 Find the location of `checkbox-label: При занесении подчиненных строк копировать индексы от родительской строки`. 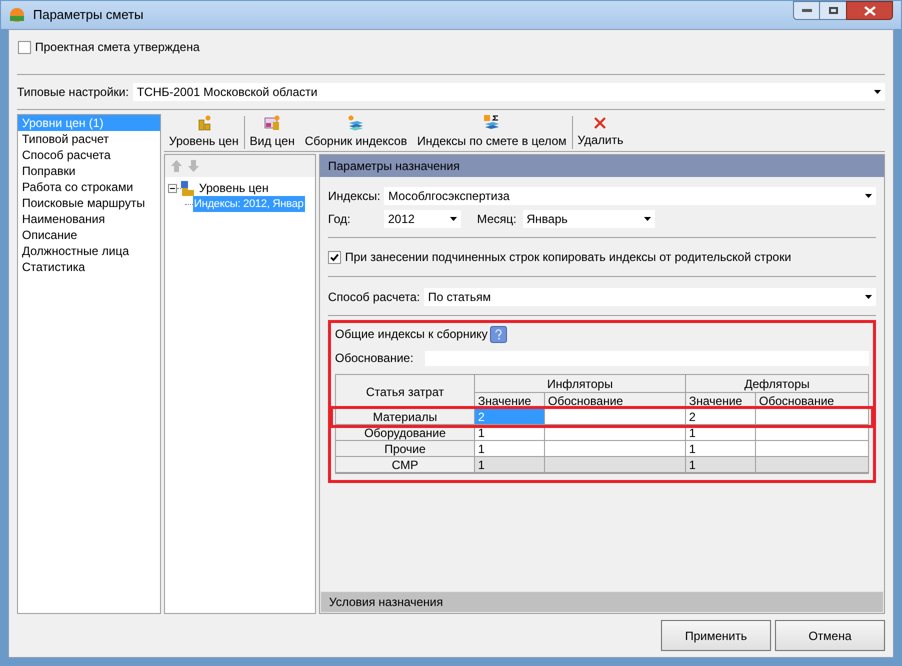

checkbox-label: При занесении подчиненных строк копировать индексы от родительской строки is located at coordinates (568, 257).